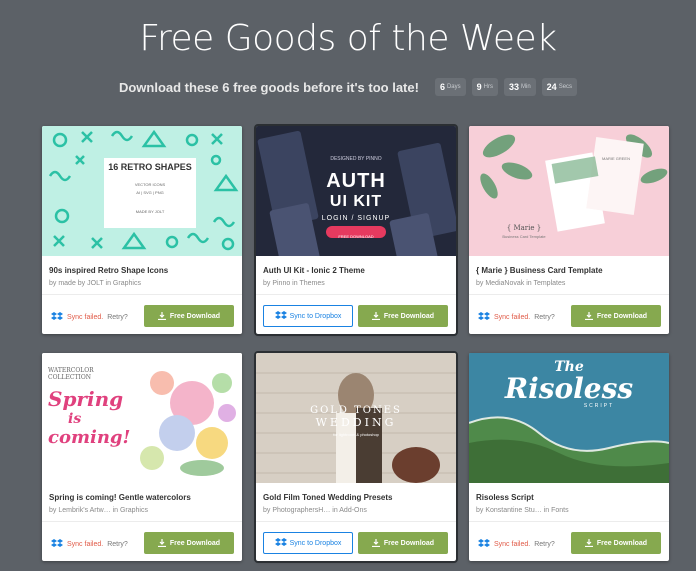 The width and height of the screenshot is (696, 571). What do you see at coordinates (71, 370) in the screenshot?
I see `artwork-text: WATERCOLOR` at bounding box center [71, 370].